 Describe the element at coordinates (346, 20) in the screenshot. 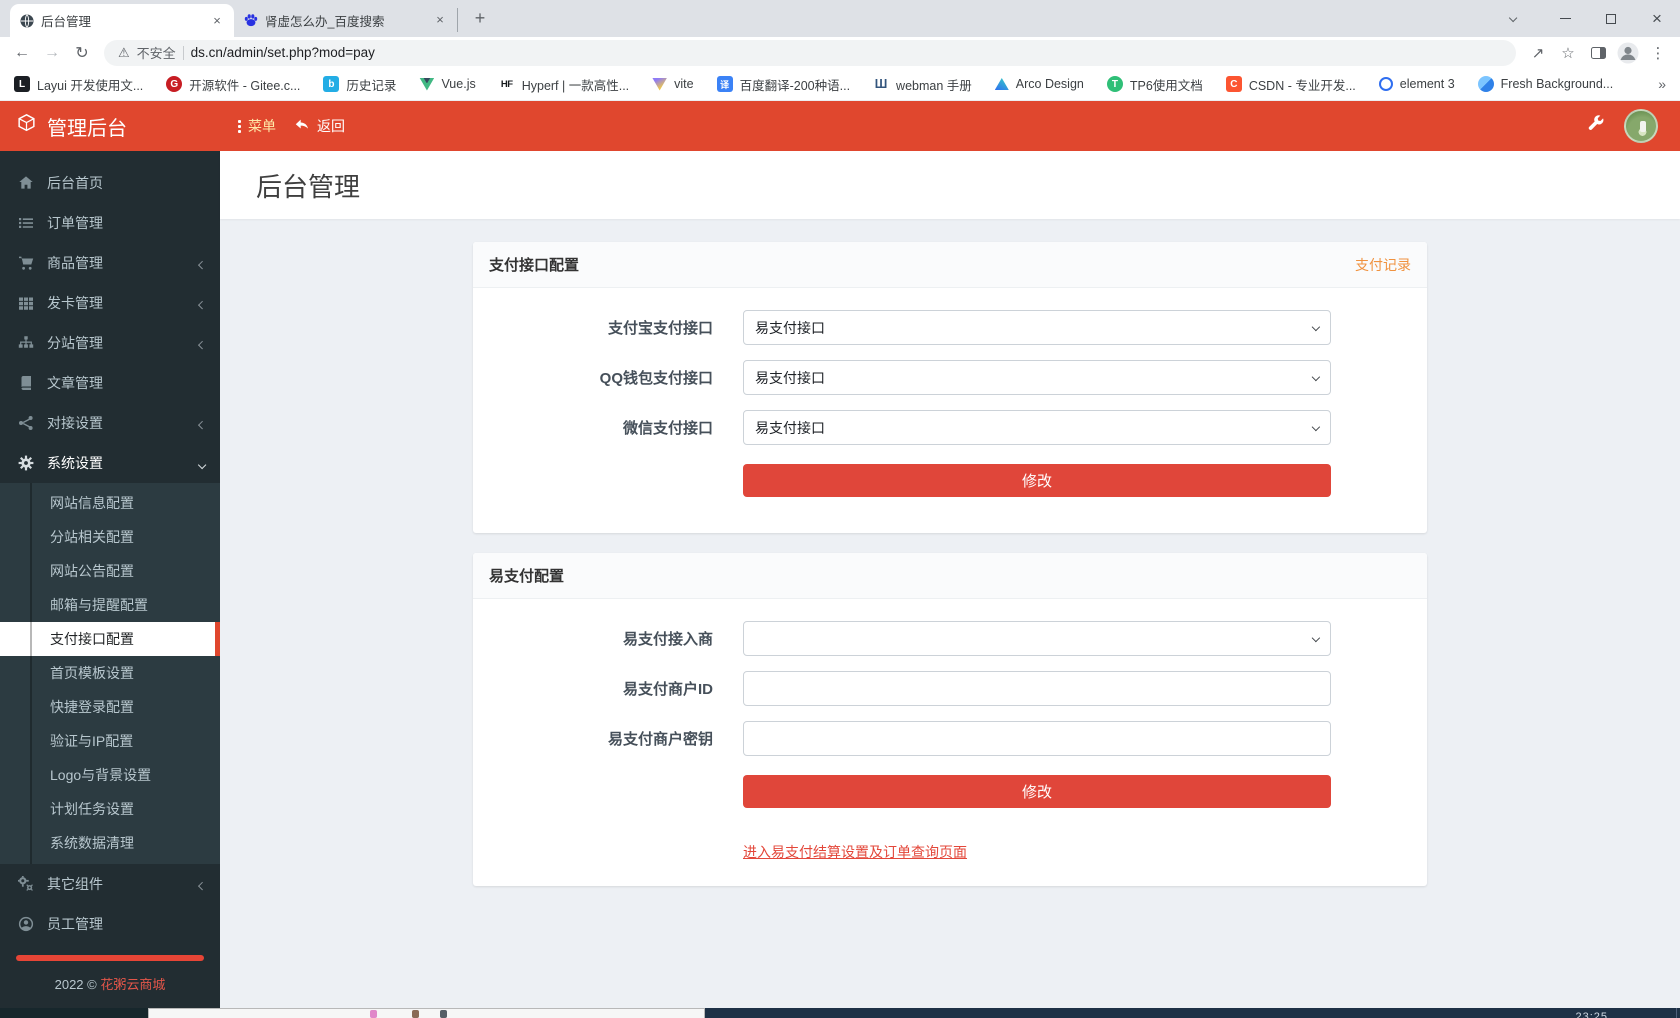

I see `tab-baidu-search: 肾虚怎么办_百度搜索 ×` at that location.